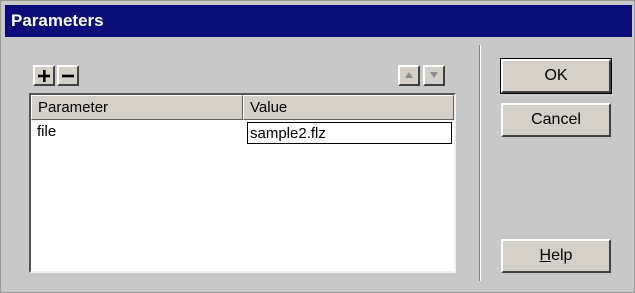 The image size is (635, 293). I want to click on add-parameter-button, so click(44, 75).